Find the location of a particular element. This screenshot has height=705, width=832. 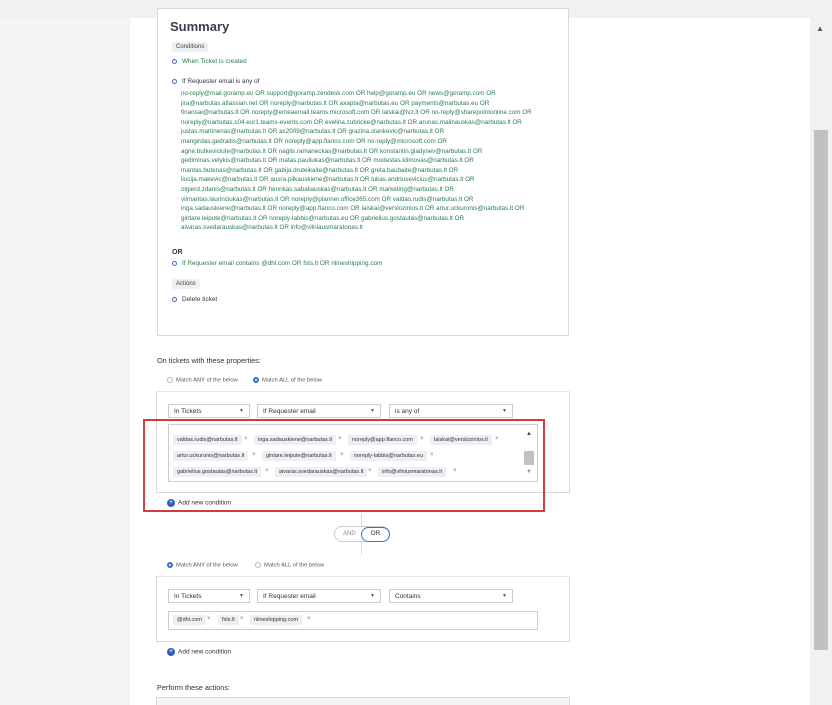

plus-icon: + is located at coordinates (171, 652).